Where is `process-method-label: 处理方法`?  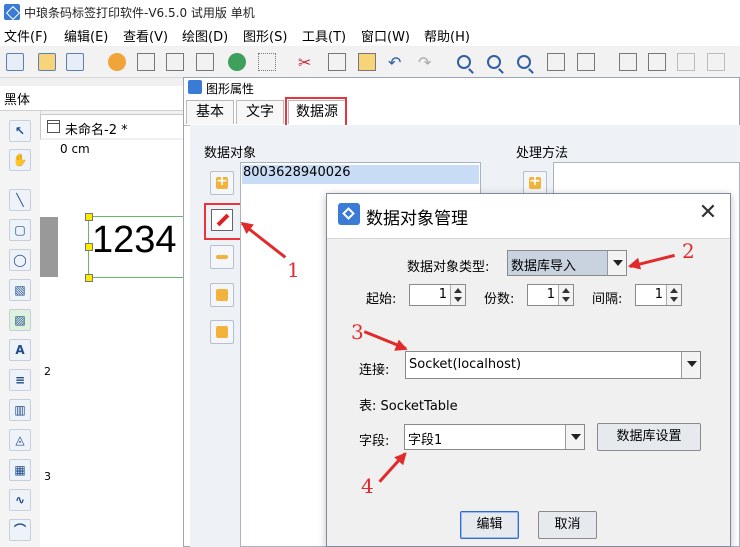
process-method-label: 处理方法 is located at coordinates (542, 153).